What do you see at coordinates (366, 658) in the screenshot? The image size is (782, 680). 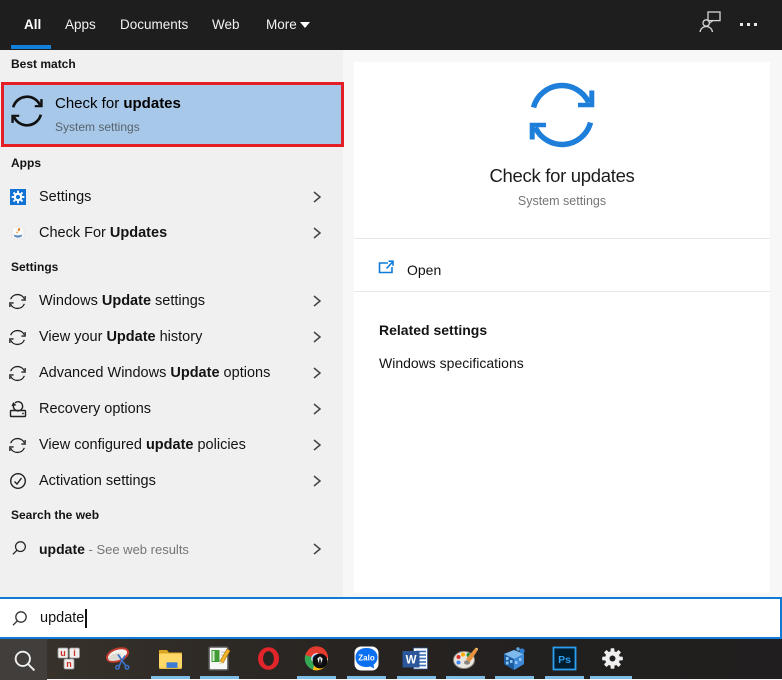 I see `svg-text: Zalo` at bounding box center [366, 658].